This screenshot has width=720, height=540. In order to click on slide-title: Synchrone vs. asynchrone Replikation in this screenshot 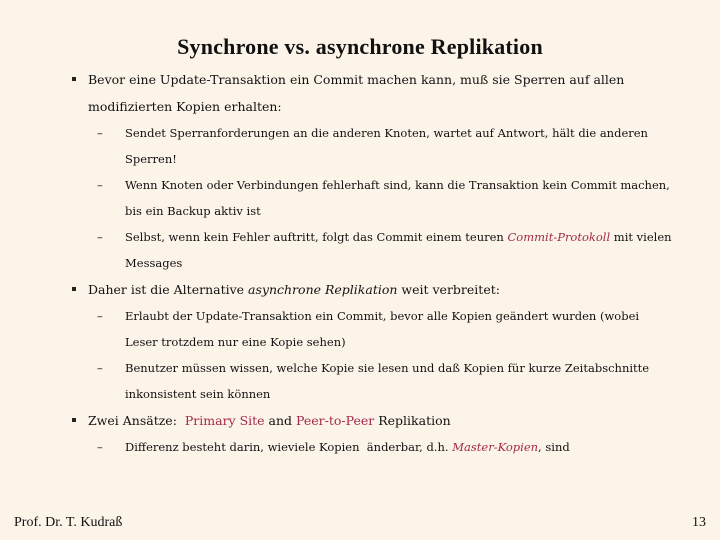, I will do `click(360, 46)`.